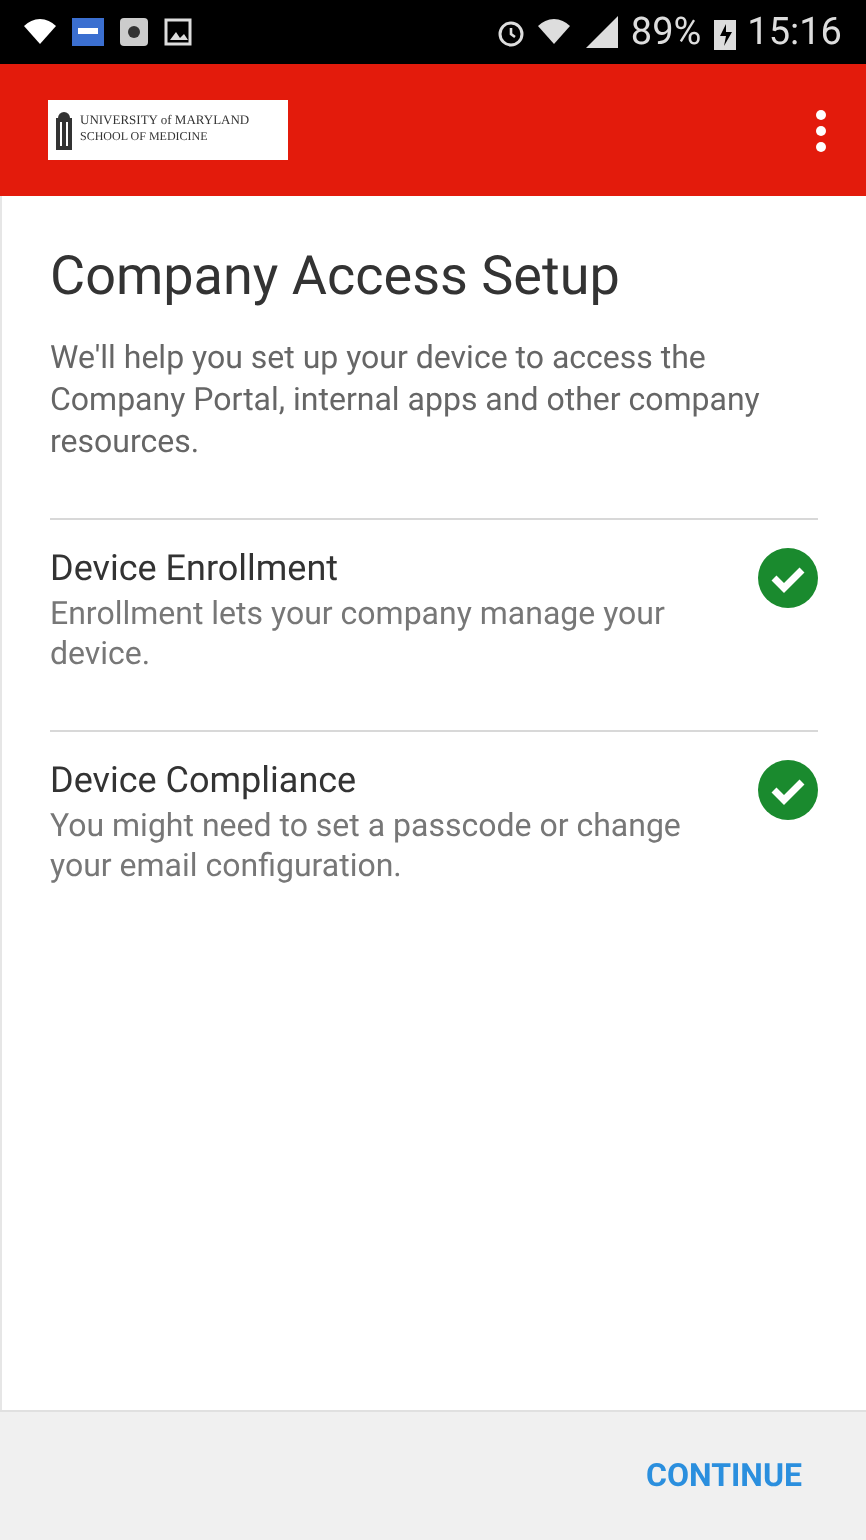 This screenshot has height=1540, width=866. I want to click on battery-level: 89%, so click(666, 31).